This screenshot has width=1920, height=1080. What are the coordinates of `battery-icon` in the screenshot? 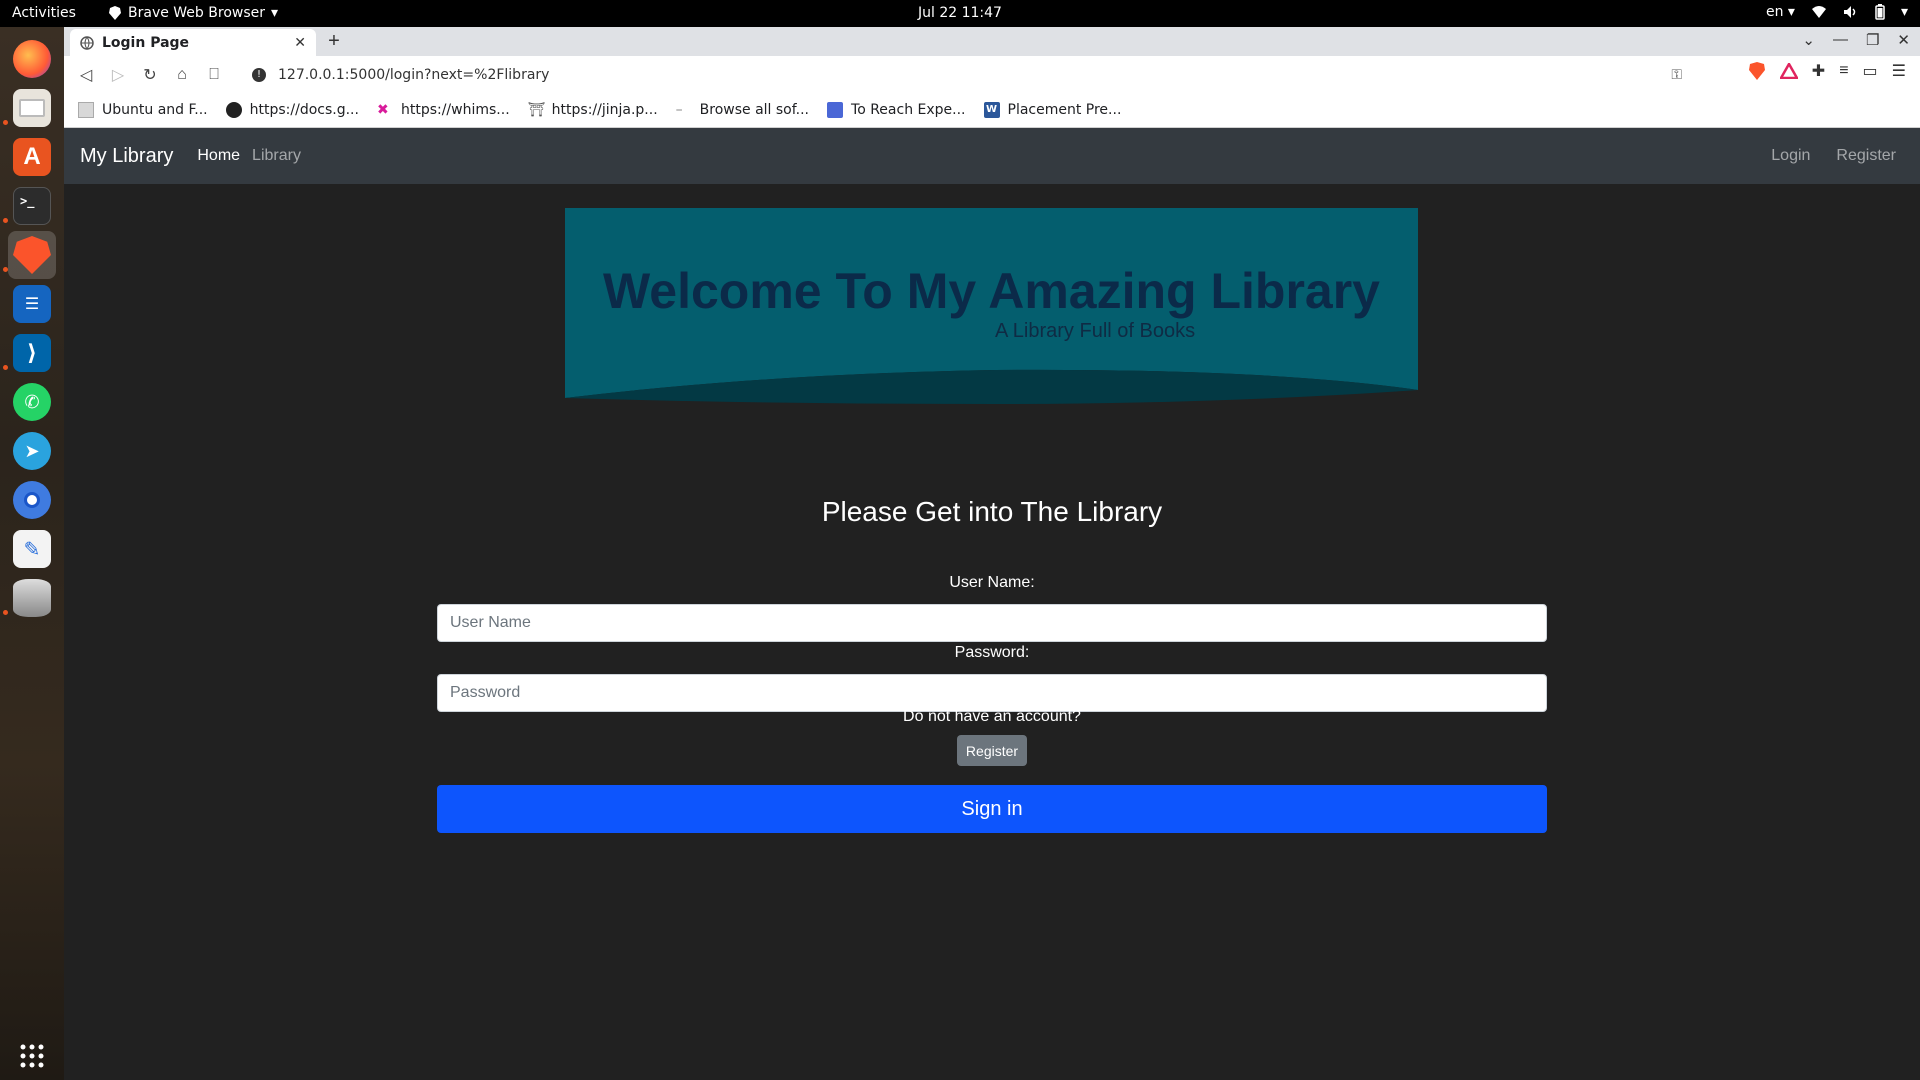 It's located at (1880, 12).